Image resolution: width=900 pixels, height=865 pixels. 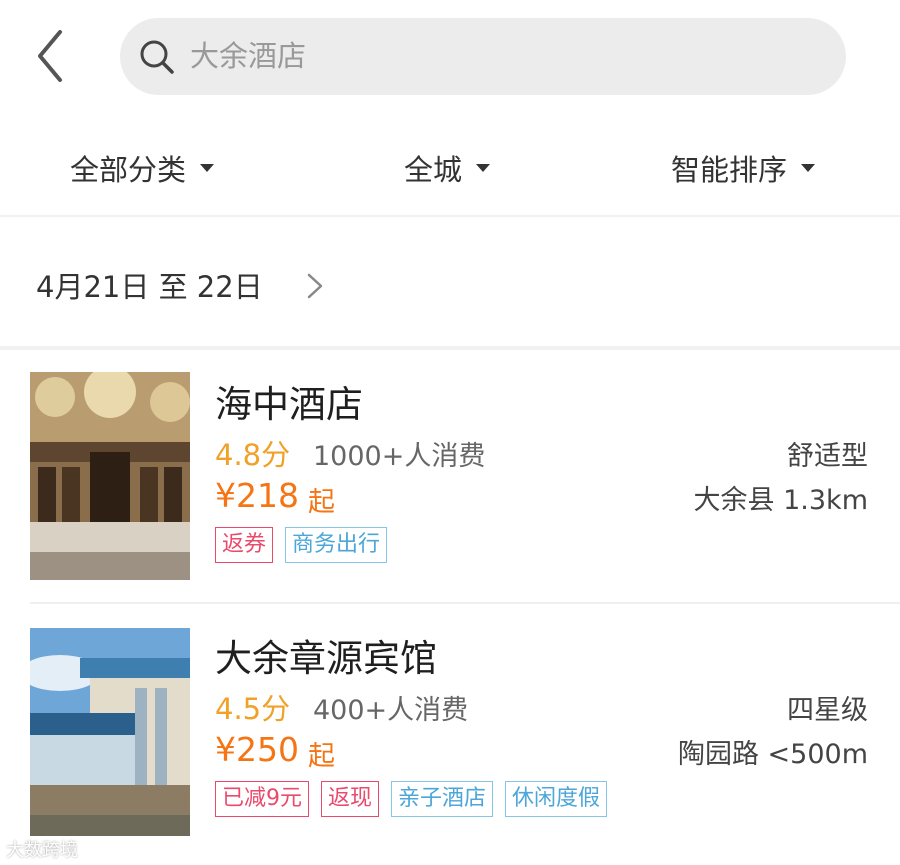 What do you see at coordinates (350, 799) in the screenshot?
I see `tag-badge: 返现` at bounding box center [350, 799].